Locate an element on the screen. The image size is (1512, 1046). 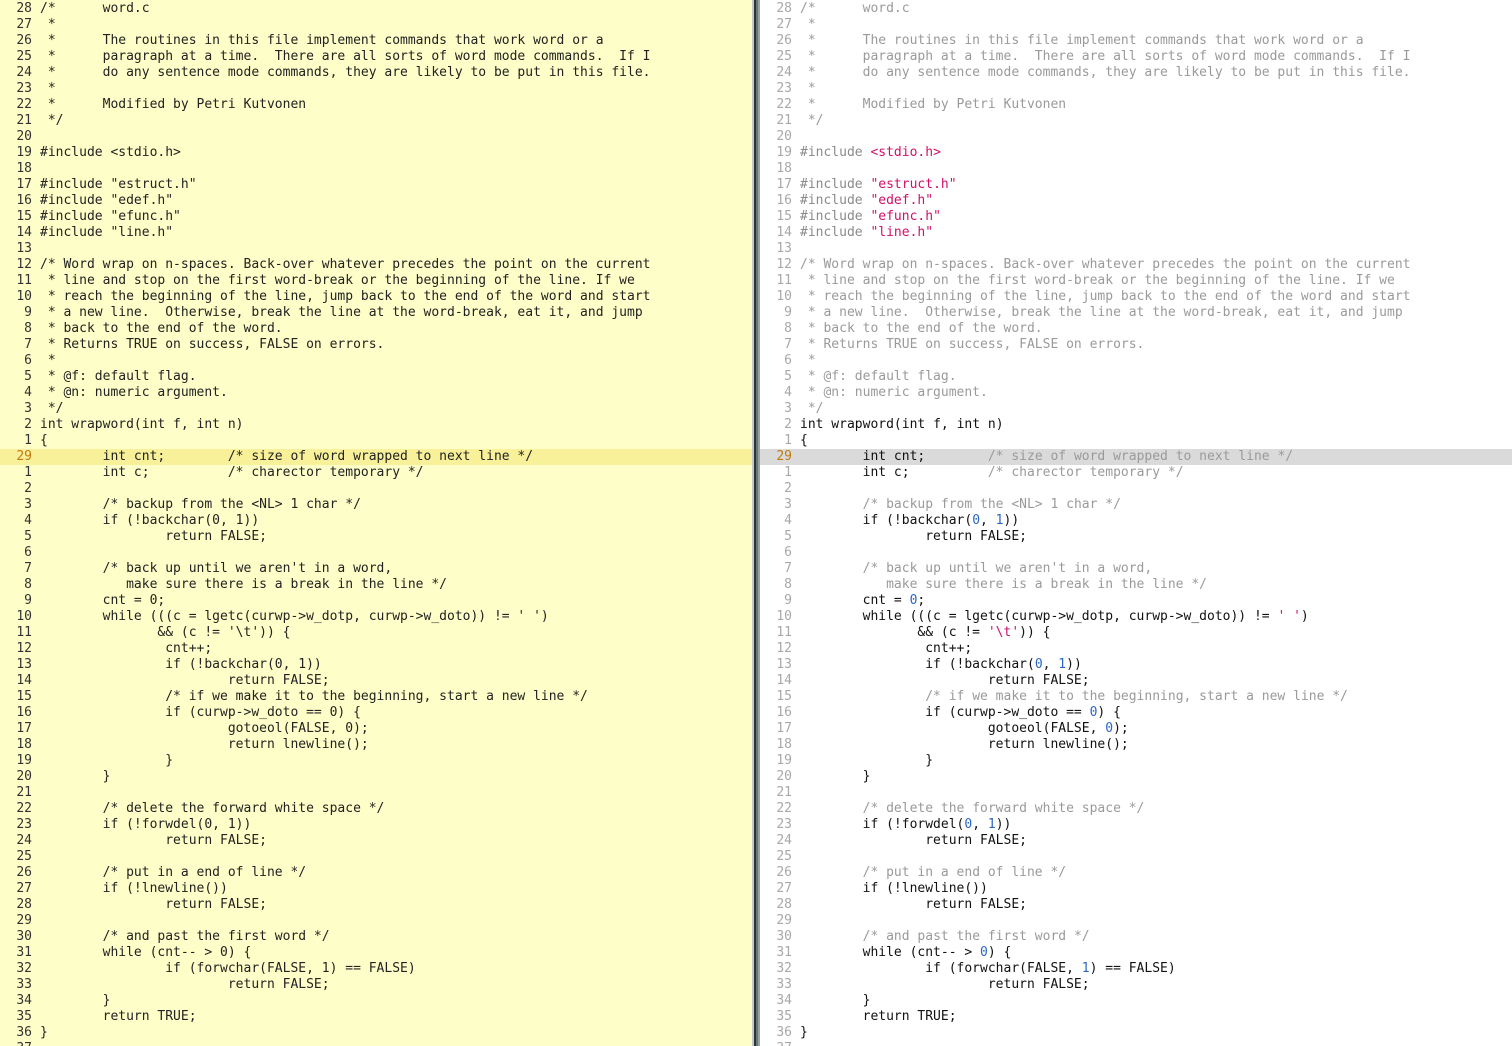
left-code-line: 21 */ is located at coordinates (376, 121).